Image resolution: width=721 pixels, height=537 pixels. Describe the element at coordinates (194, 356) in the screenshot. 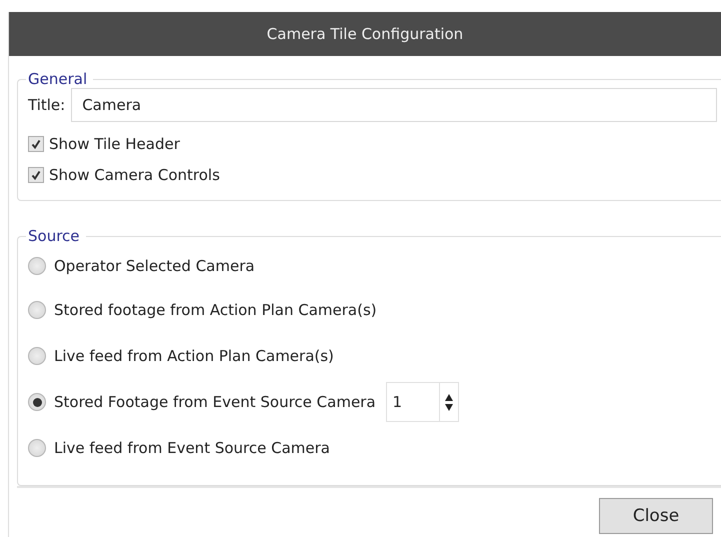

I see `radio-label: Live feed from Action Plan Camera(s)` at that location.